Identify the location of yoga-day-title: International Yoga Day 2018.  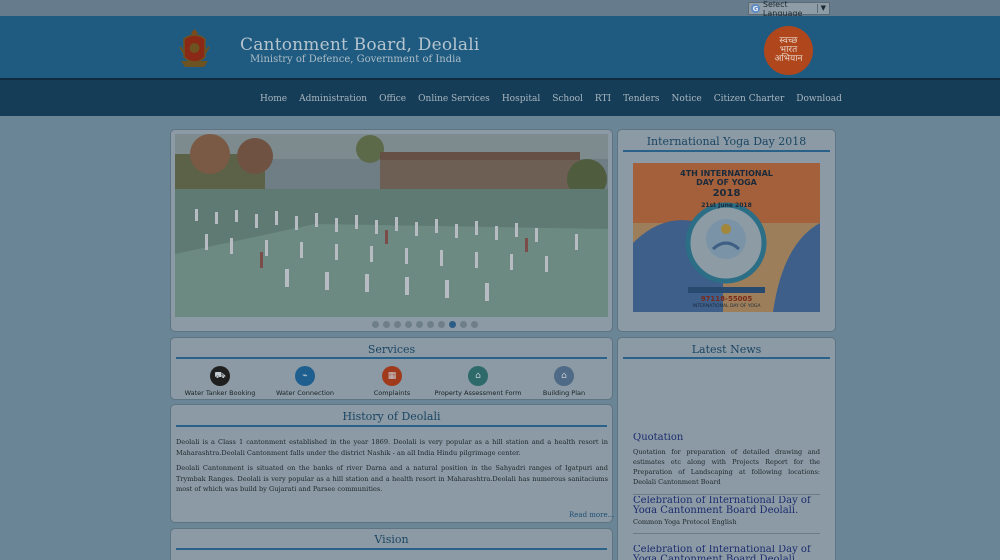
(726, 141).